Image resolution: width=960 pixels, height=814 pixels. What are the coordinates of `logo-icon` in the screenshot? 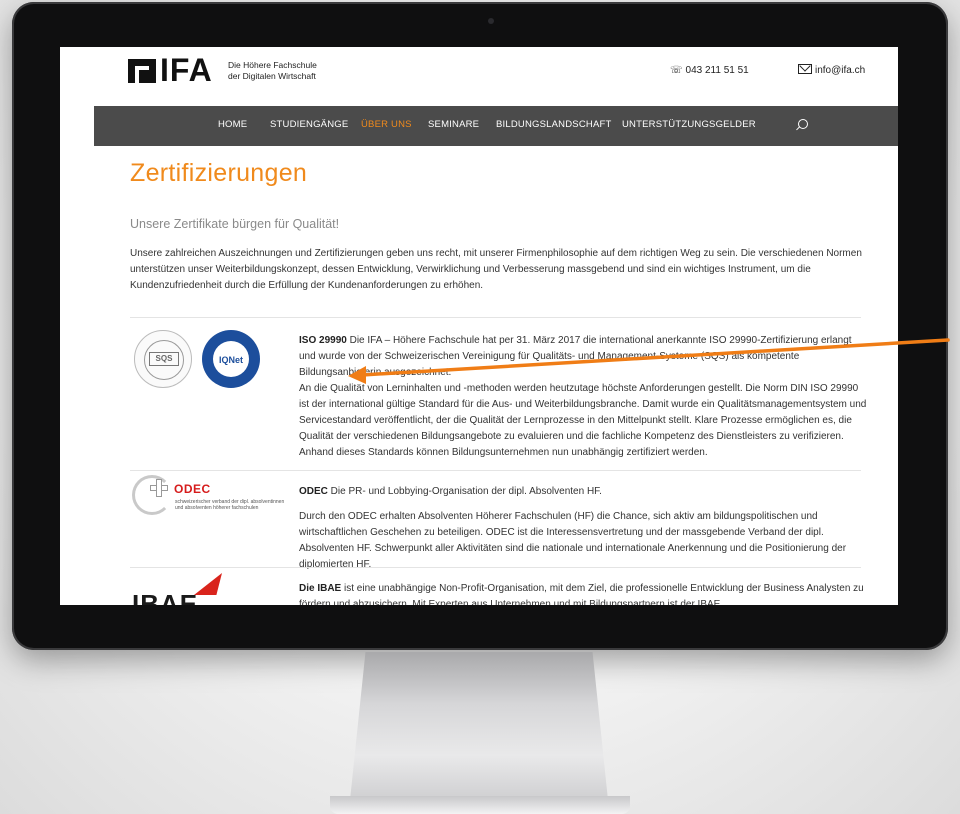 It's located at (142, 71).